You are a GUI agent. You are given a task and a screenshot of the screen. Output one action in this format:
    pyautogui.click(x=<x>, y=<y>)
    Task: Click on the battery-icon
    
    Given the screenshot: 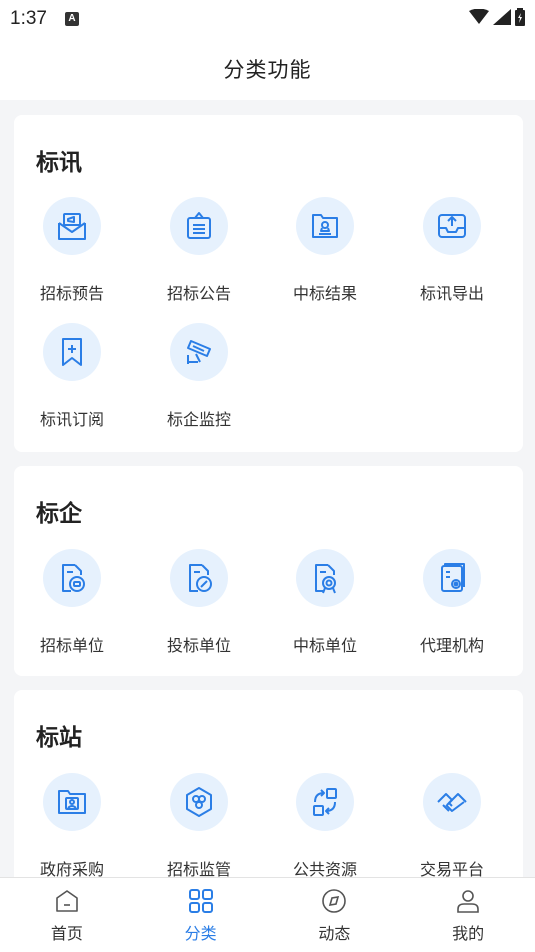 What is the action you would take?
    pyautogui.click(x=520, y=19)
    